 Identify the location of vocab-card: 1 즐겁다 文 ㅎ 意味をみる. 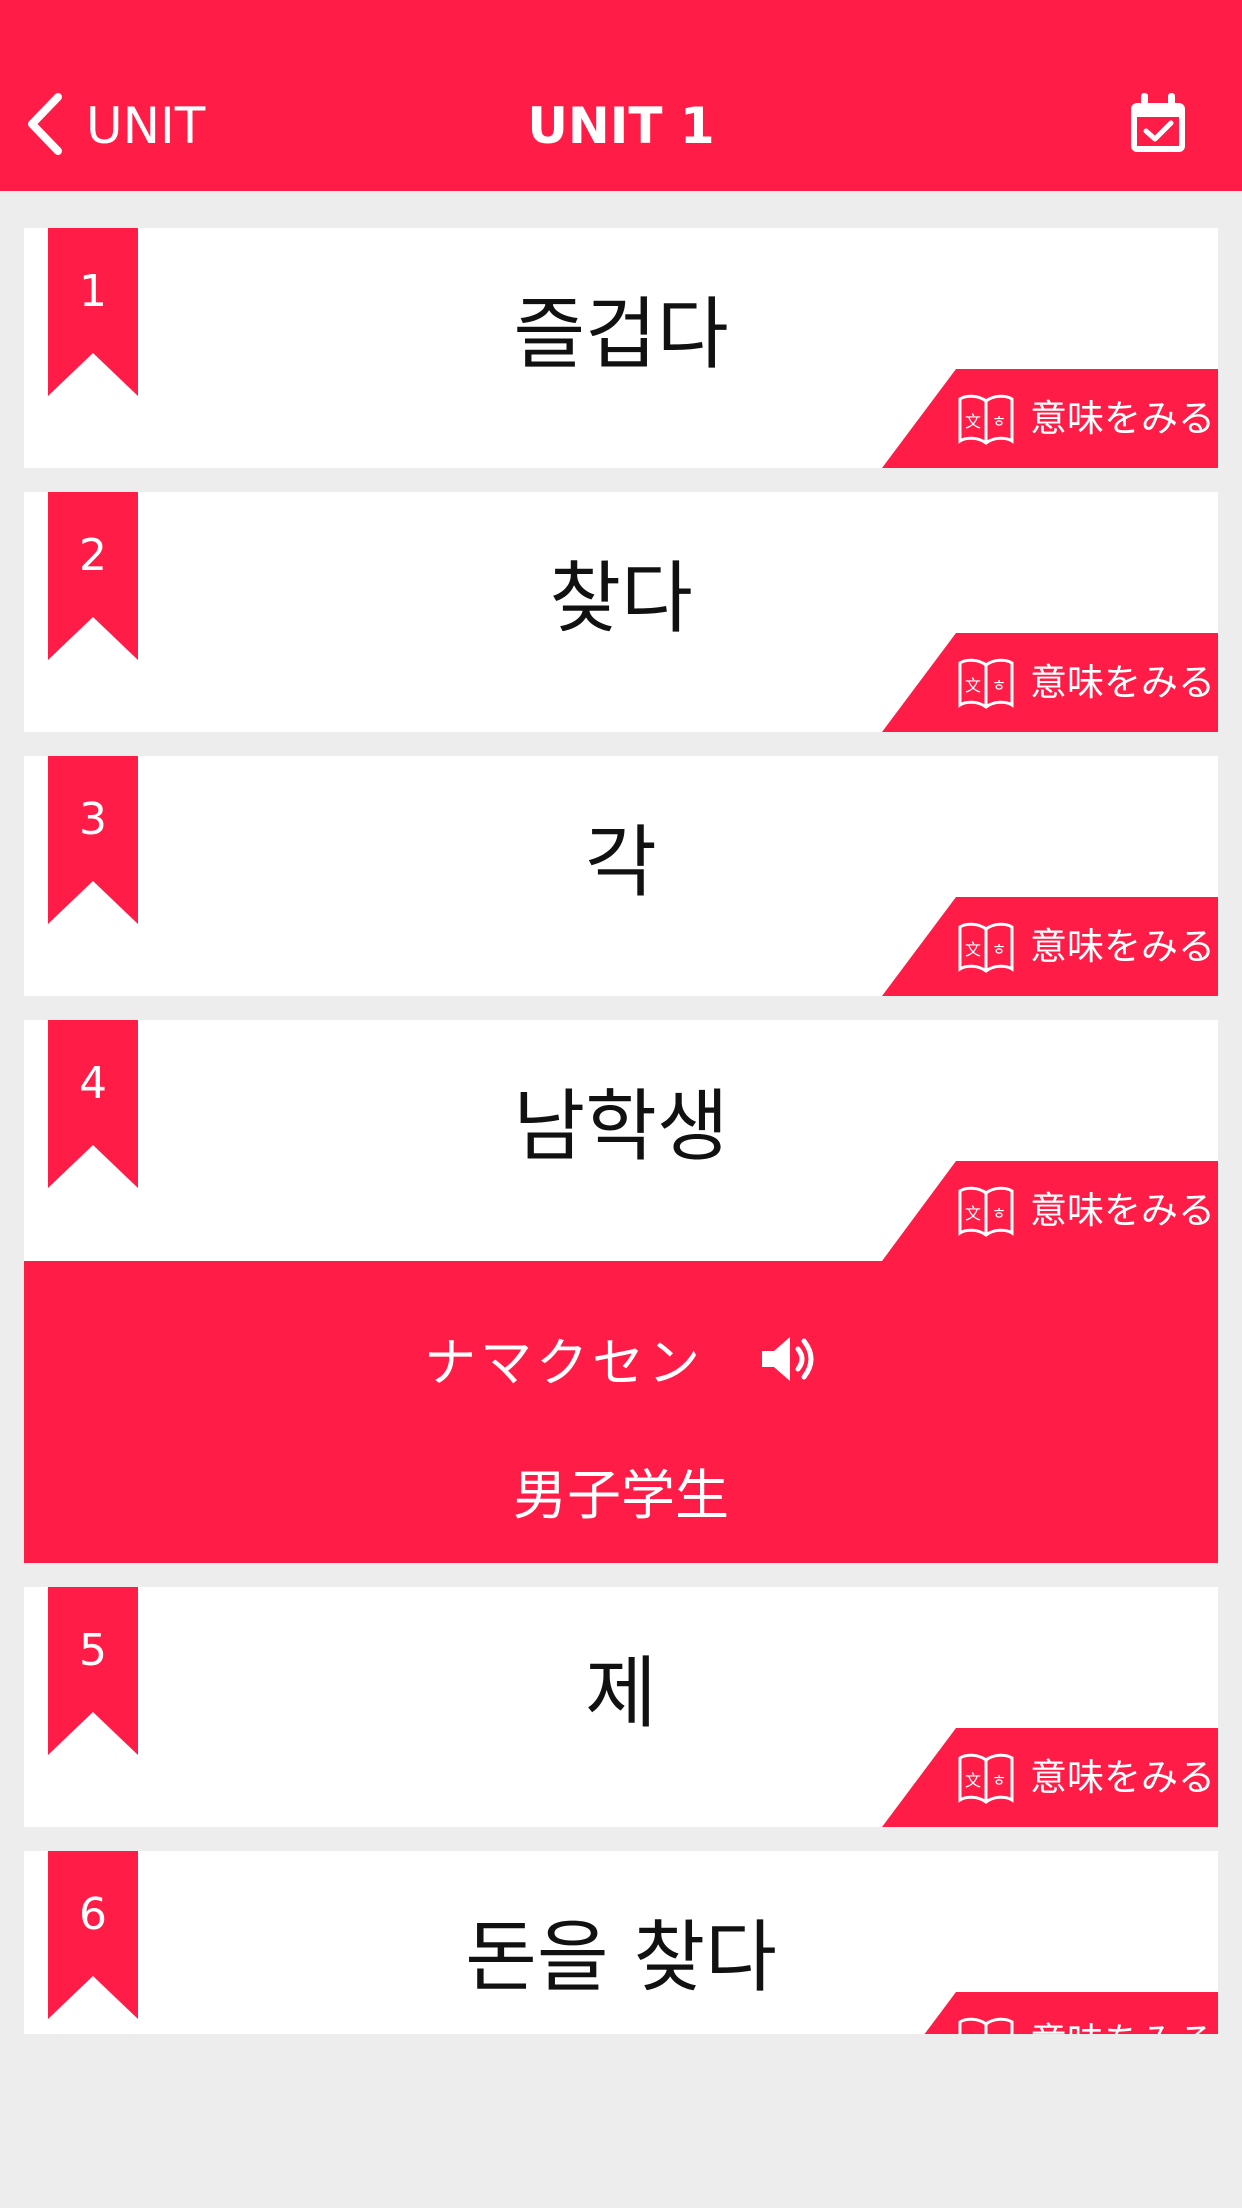
(621, 348).